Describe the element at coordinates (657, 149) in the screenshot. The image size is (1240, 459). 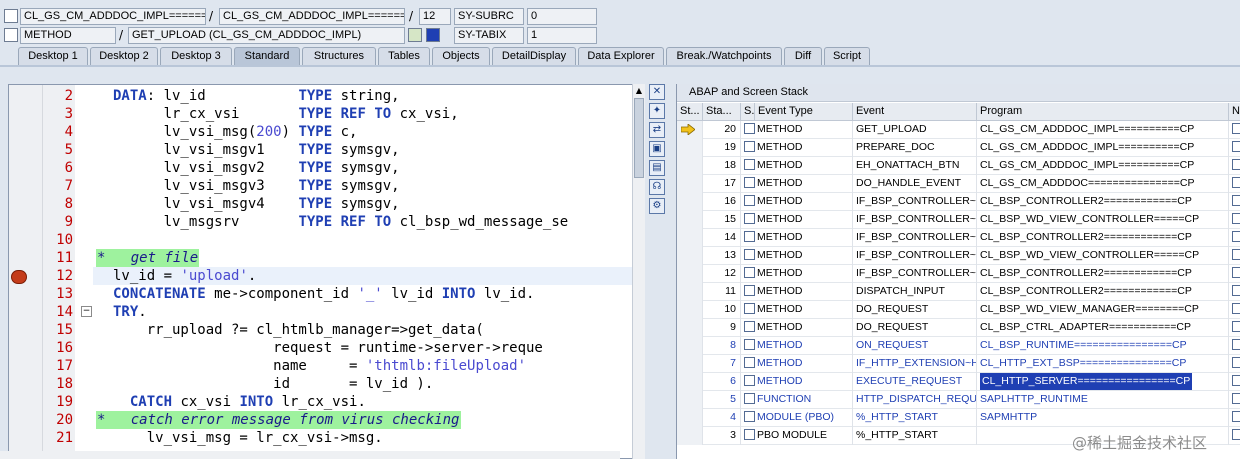
I see `maximize-icon: ▣` at that location.